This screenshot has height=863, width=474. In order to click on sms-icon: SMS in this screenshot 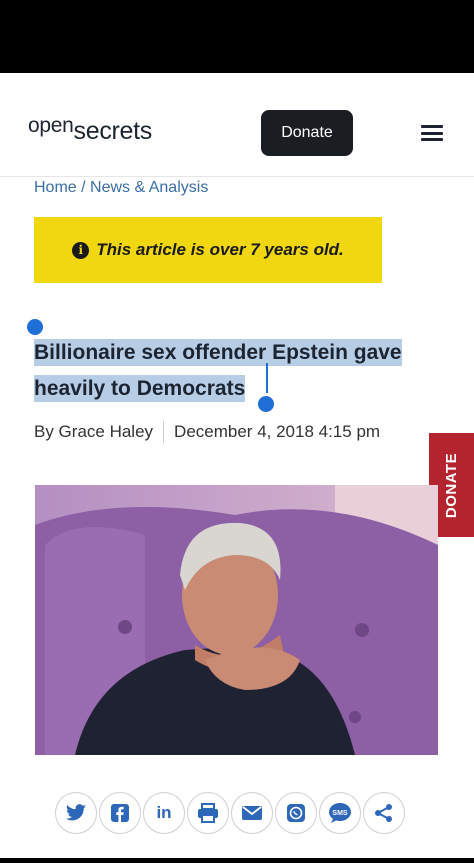, I will do `click(340, 813)`.